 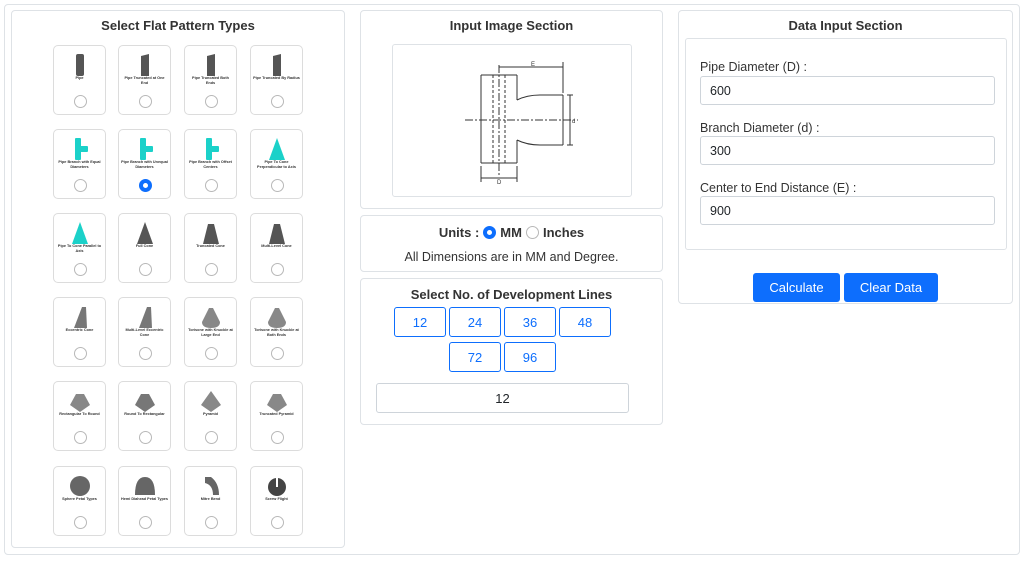 I want to click on pattern-tile: Truncated Pyramid, so click(x=276, y=416).